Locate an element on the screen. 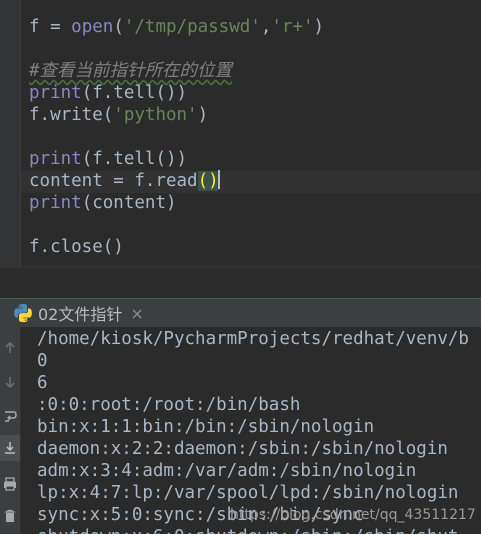 Image resolution: width=481 pixels, height=534 pixels. code-line-print-tell-2: print(f.tell()) is located at coordinates (108, 159).